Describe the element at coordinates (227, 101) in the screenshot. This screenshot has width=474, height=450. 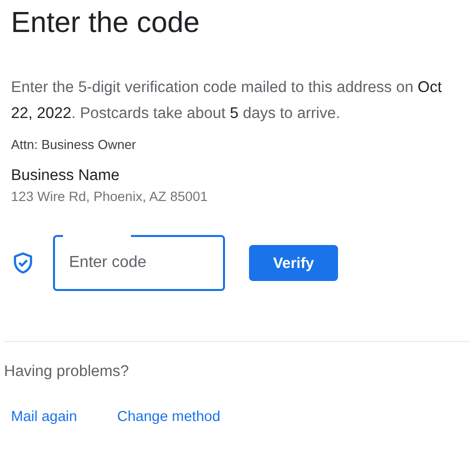
I see `instructions-text: Enter the 5-digit verification code mailed to this address on Oct 22, 2022. Postcards take about 5 days to arrive.` at that location.